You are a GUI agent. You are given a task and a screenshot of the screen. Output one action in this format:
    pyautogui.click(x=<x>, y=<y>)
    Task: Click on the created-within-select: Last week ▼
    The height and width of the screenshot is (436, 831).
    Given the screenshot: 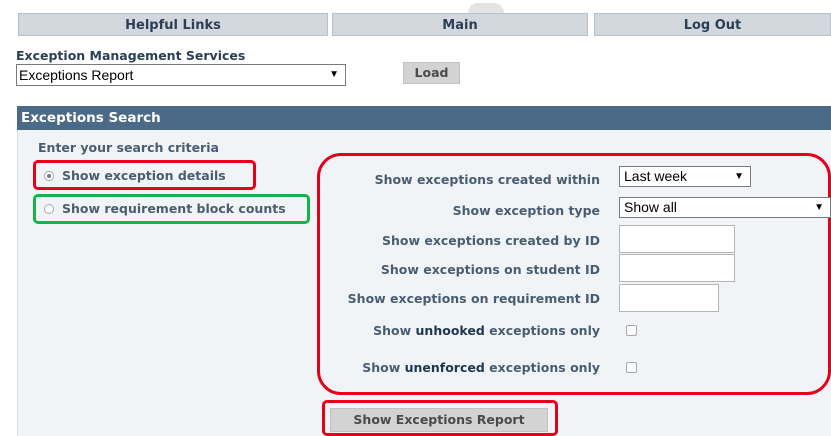 What is the action you would take?
    pyautogui.click(x=685, y=176)
    